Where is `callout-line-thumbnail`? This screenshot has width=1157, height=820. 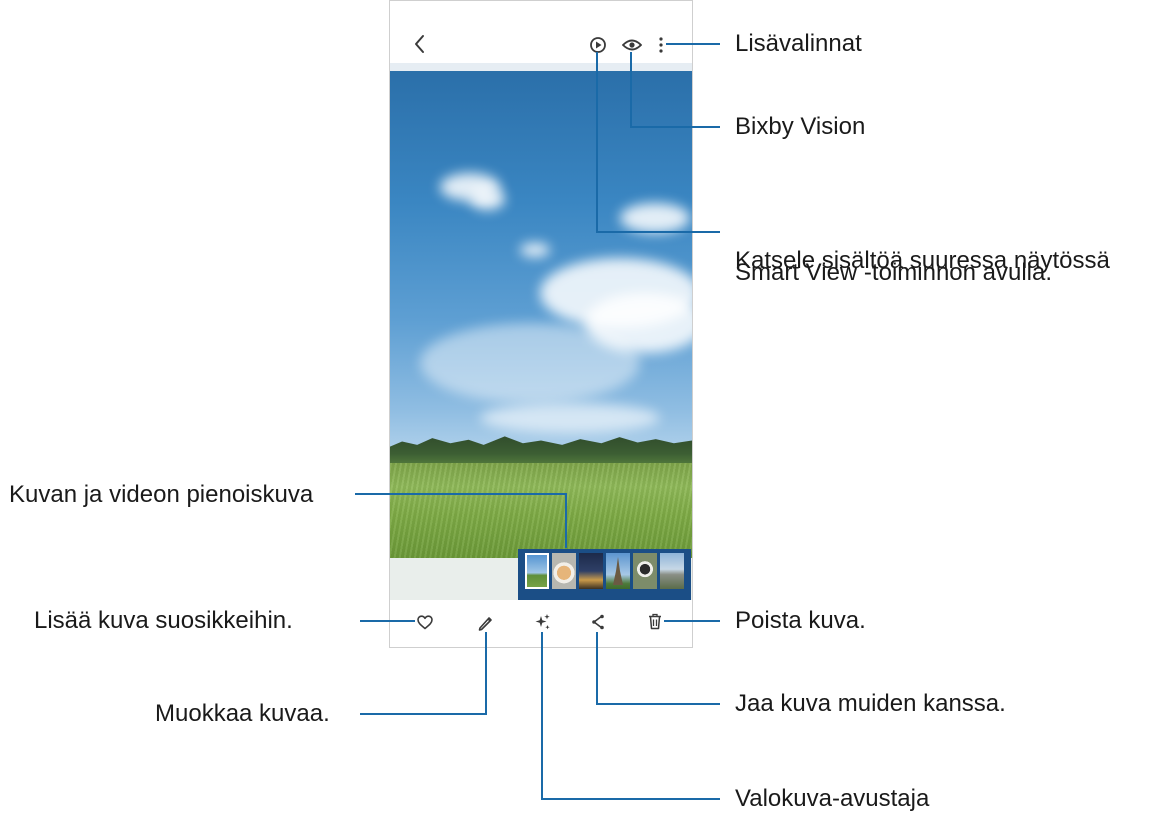 callout-line-thumbnail is located at coordinates (461, 520).